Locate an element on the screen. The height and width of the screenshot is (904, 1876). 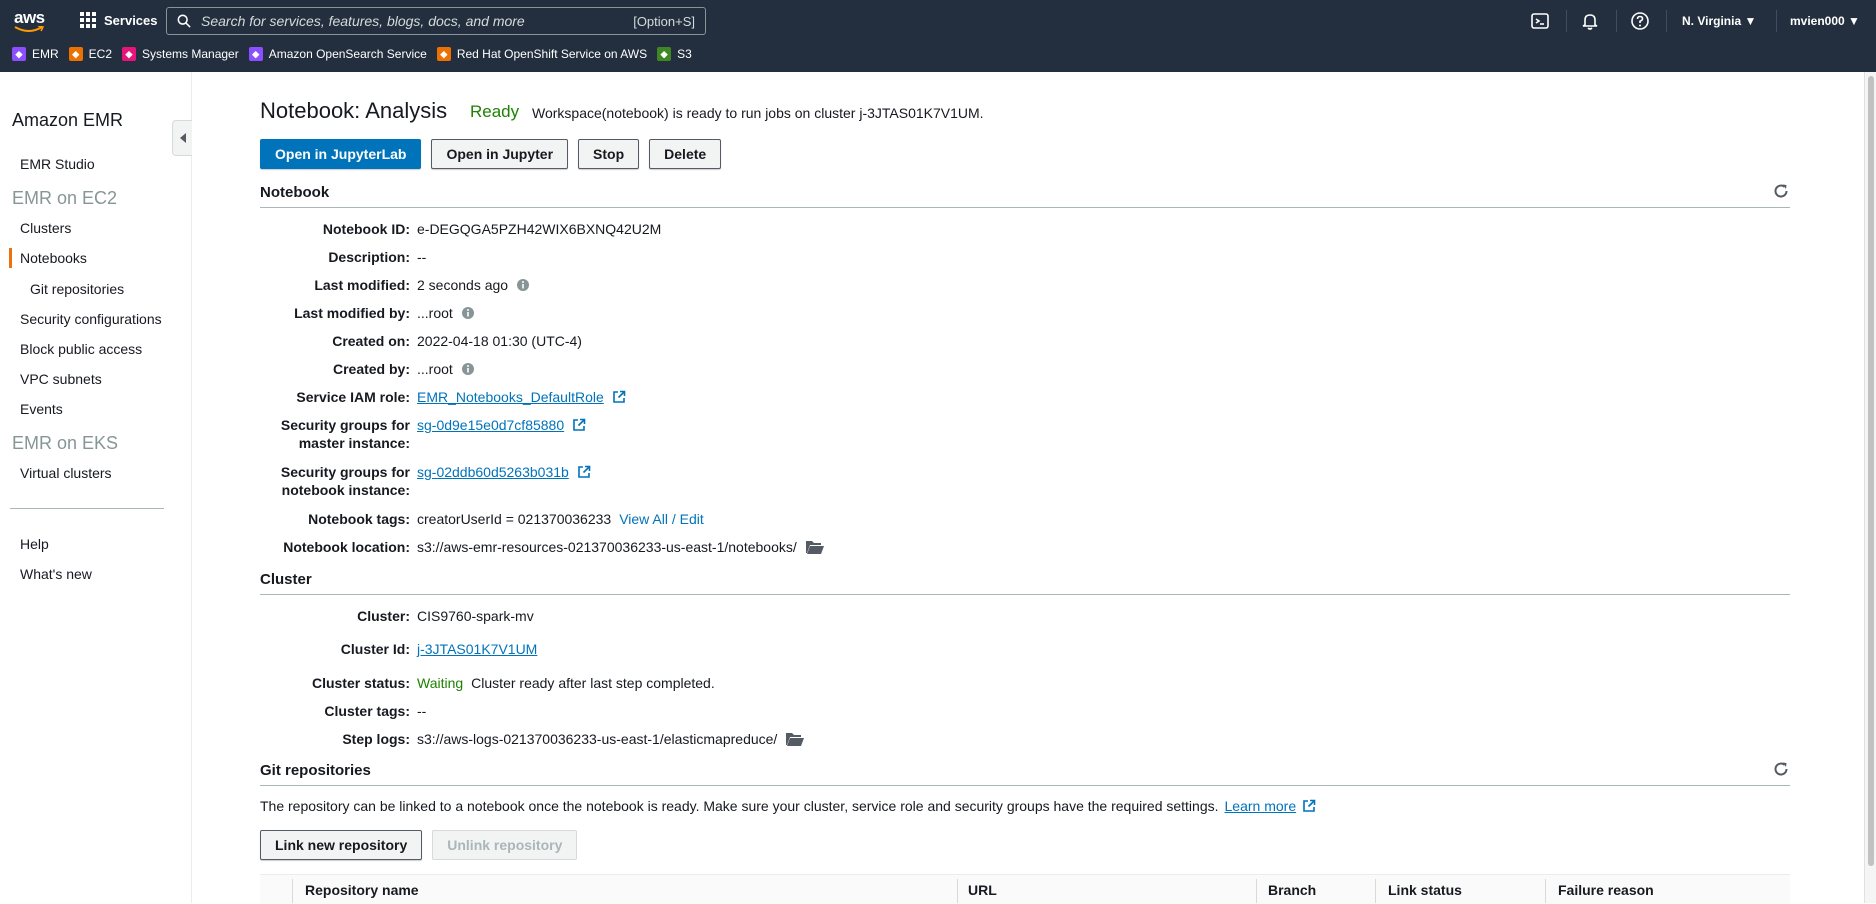
created-on-label: Created on: is located at coordinates (371, 341).